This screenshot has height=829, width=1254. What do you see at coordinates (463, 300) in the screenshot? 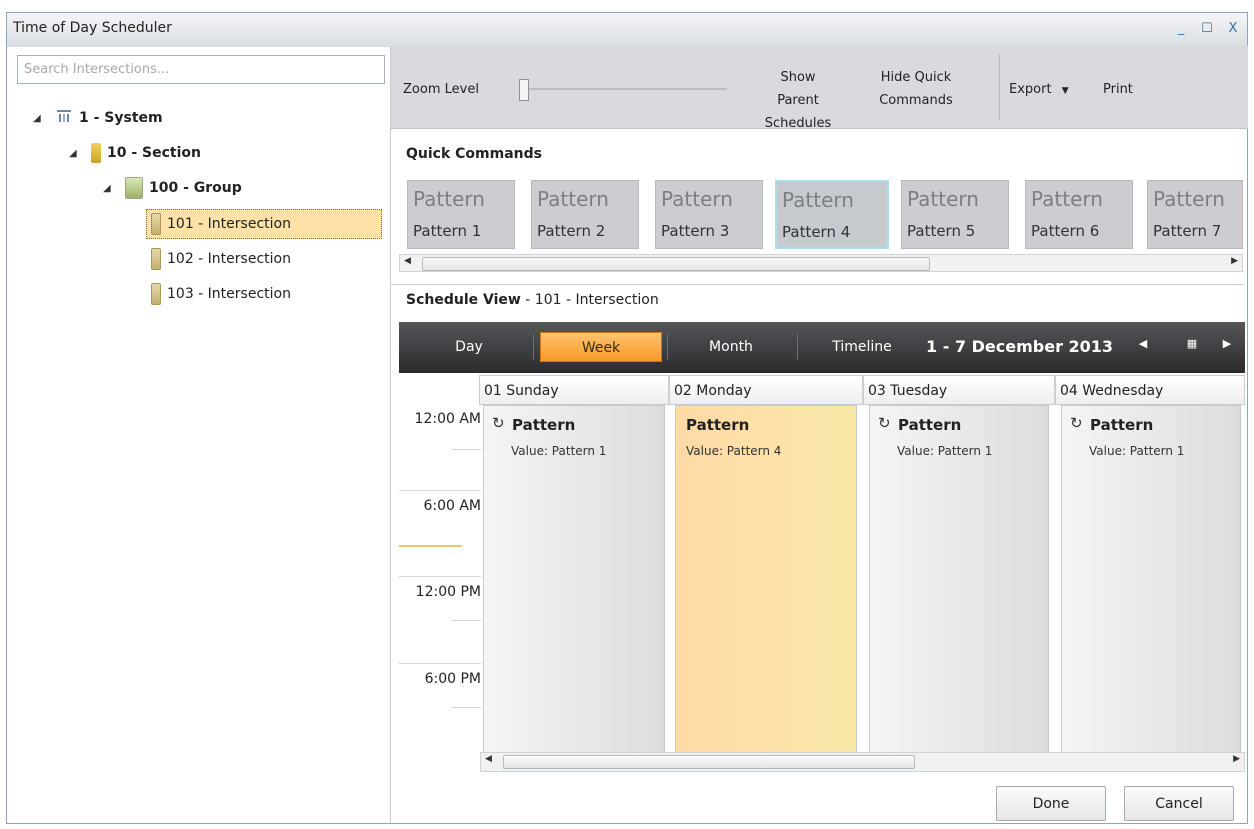
I see `schedule-view-label: Schedule View` at bounding box center [463, 300].